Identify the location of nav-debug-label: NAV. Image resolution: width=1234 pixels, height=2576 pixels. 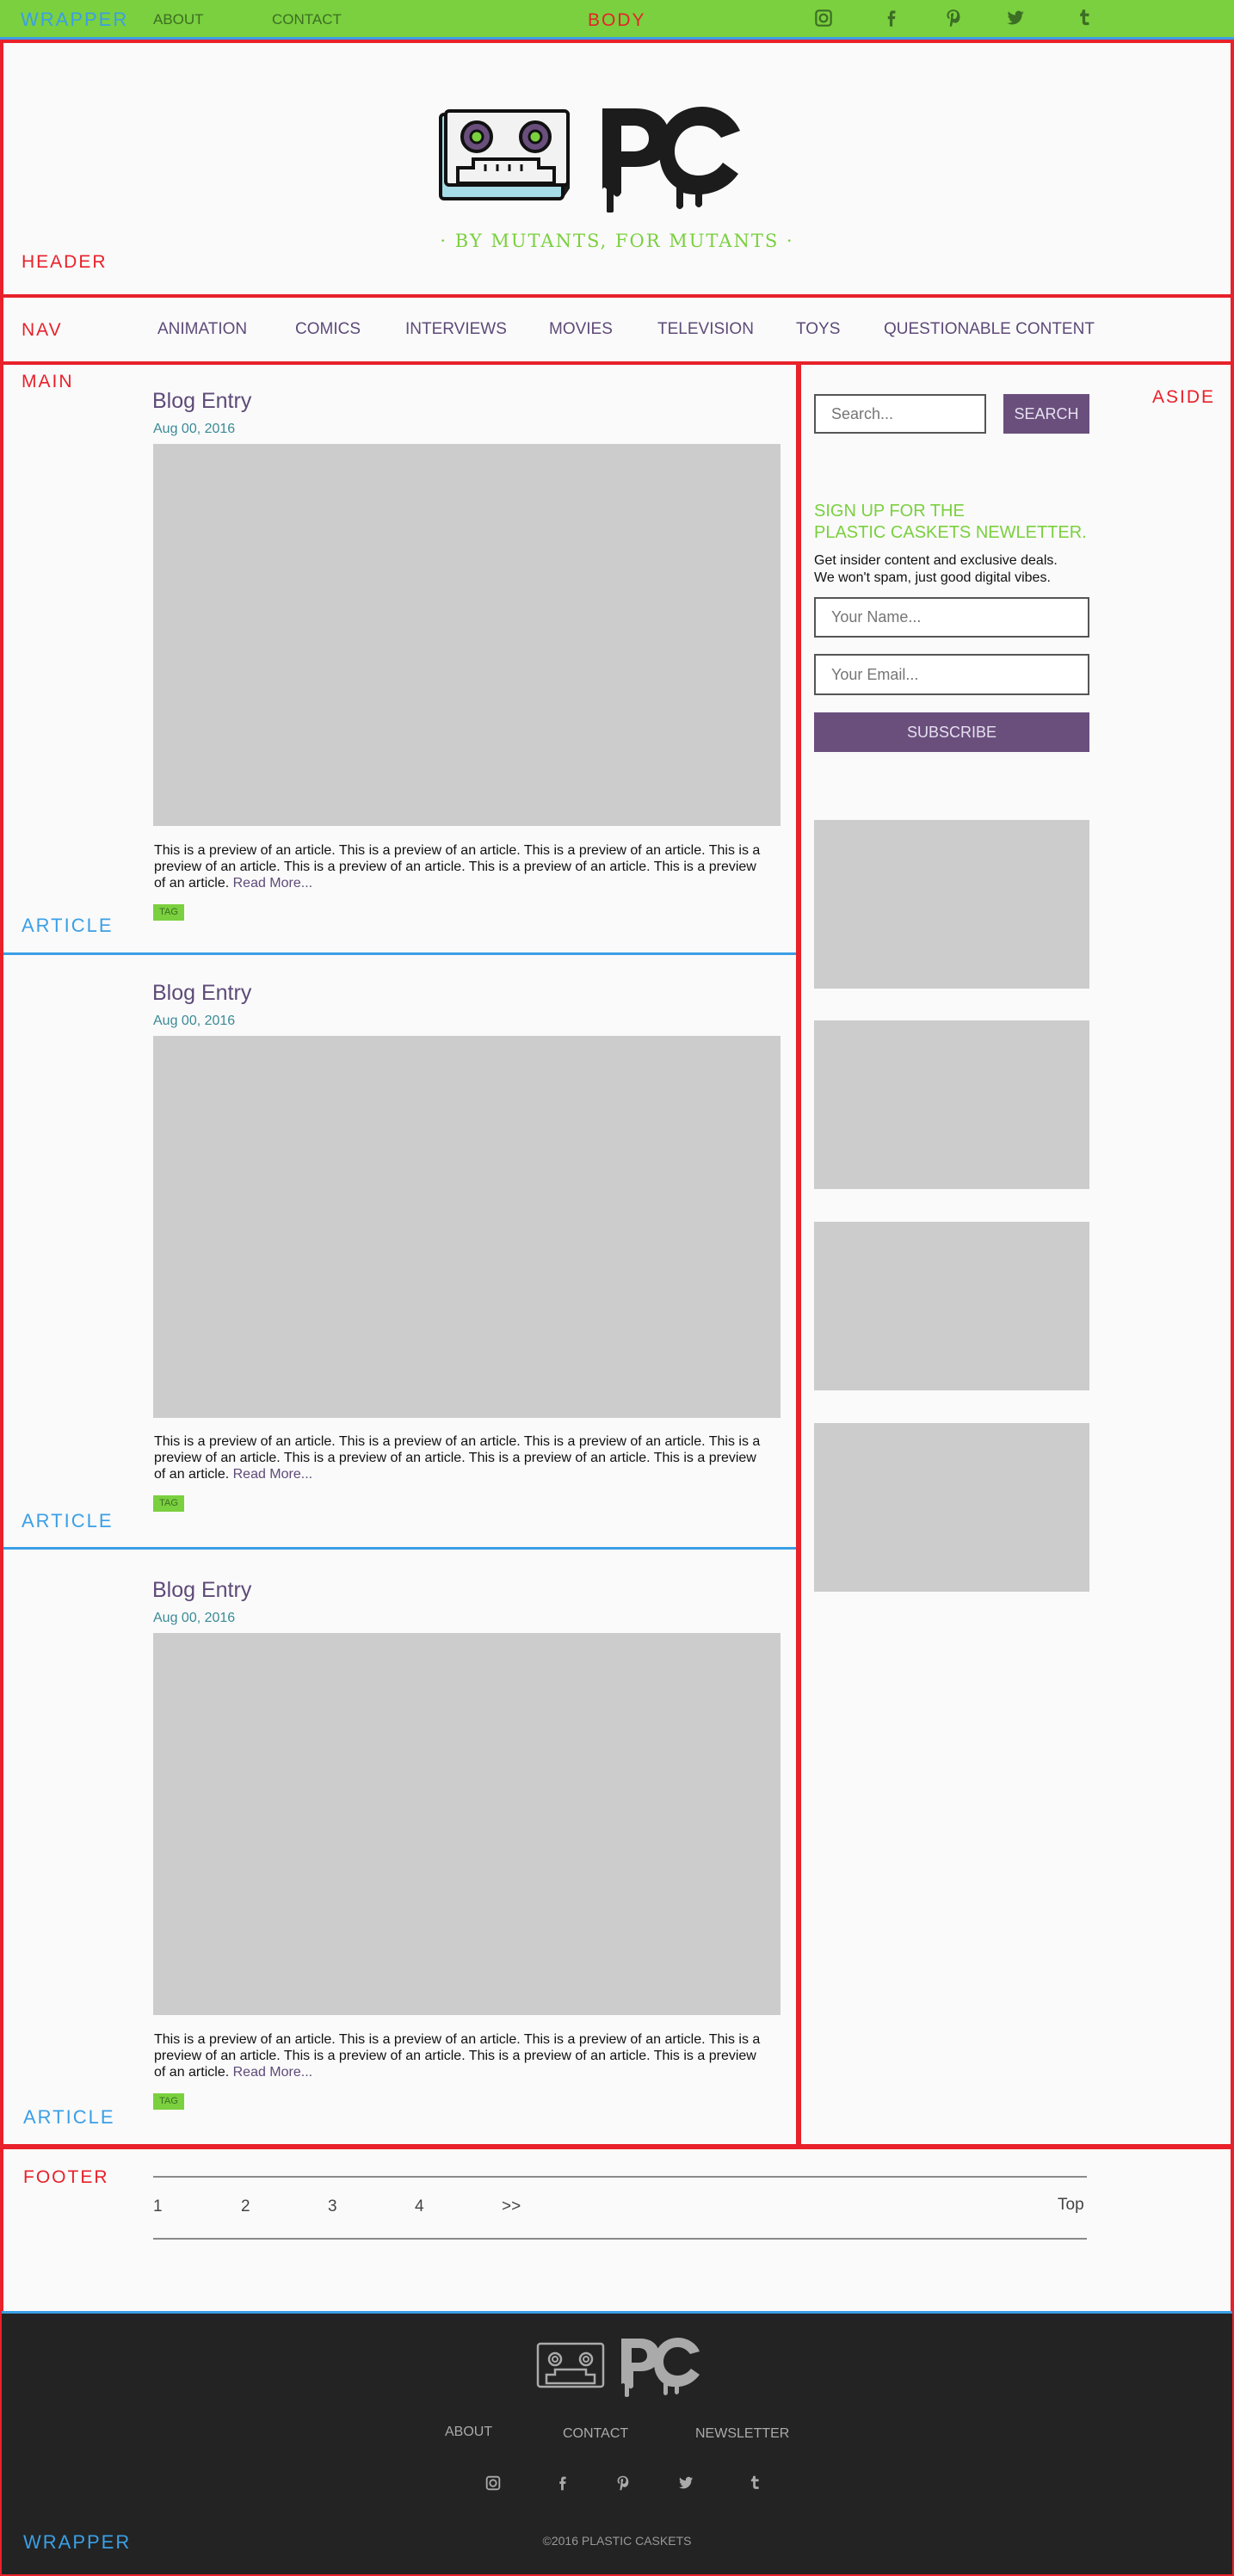
(42, 330).